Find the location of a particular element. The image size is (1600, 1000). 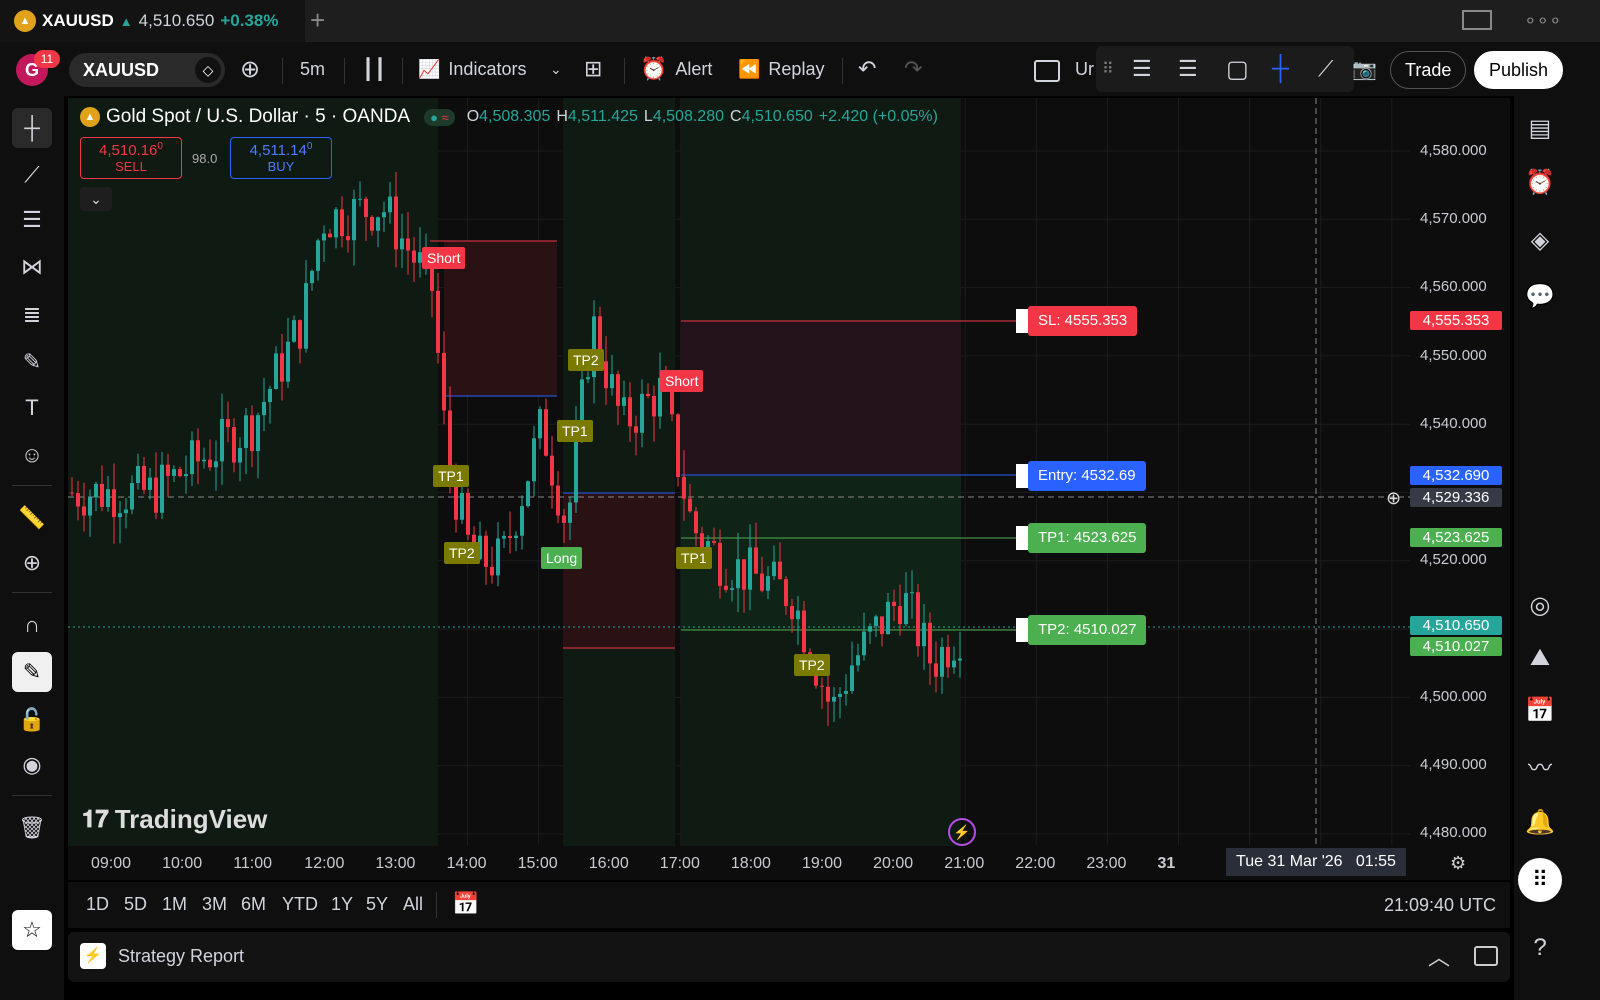

range-1d: 1D is located at coordinates (97, 904).